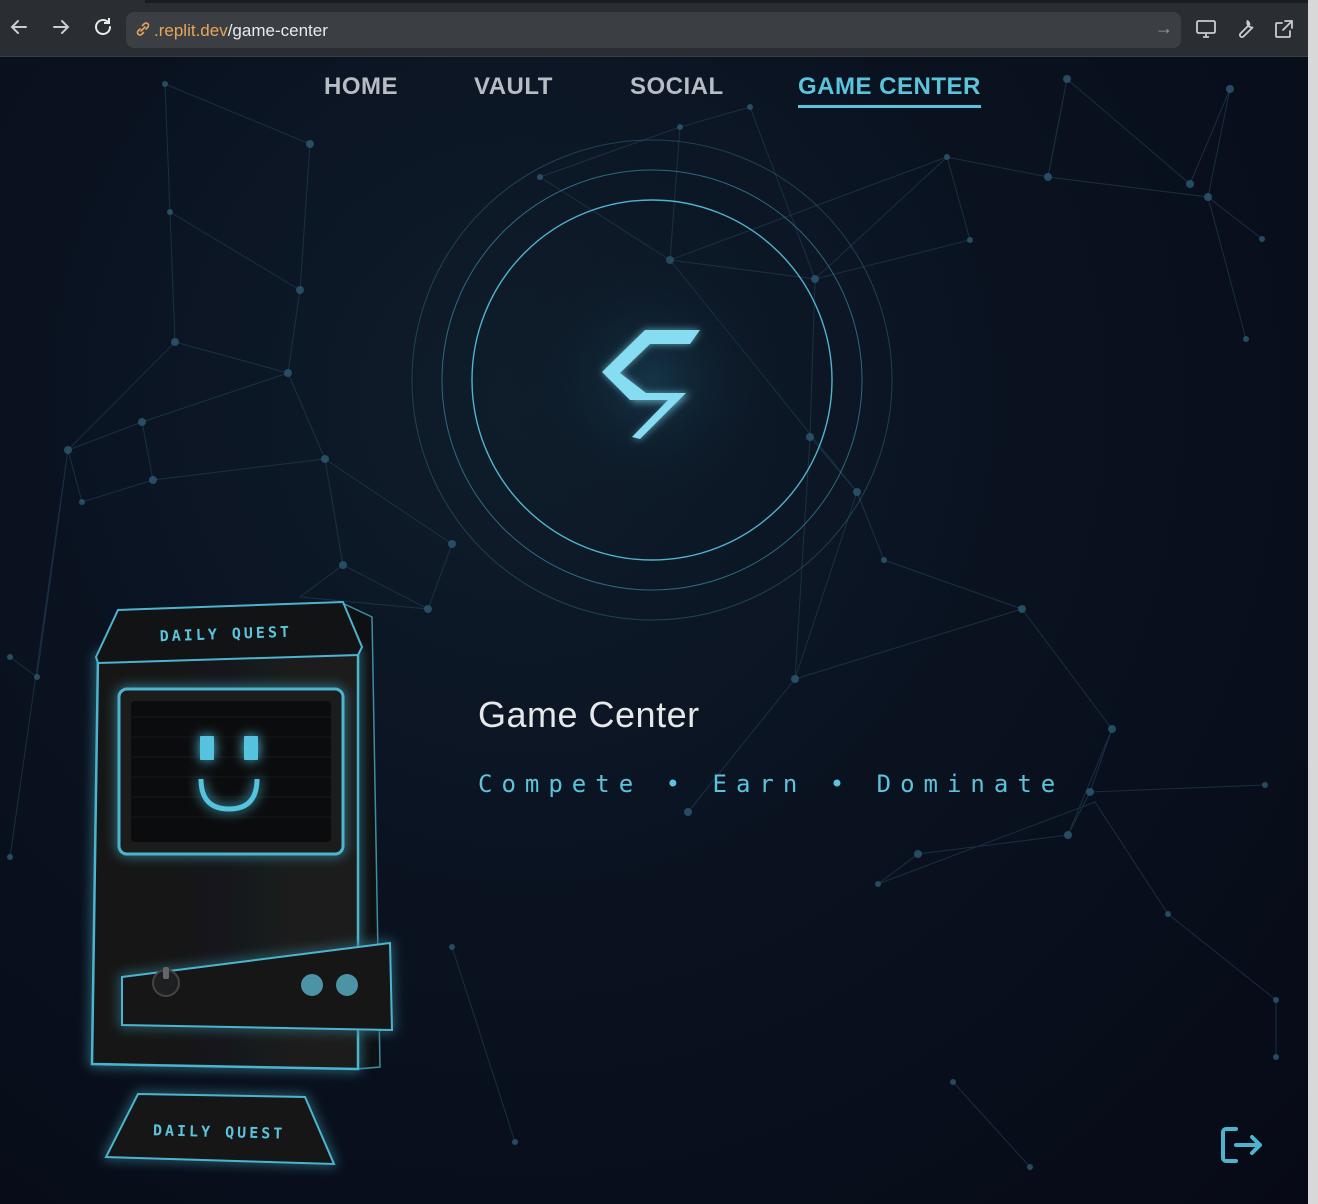 The height and width of the screenshot is (1204, 1318). I want to click on logout-icon, so click(1241, 1145).